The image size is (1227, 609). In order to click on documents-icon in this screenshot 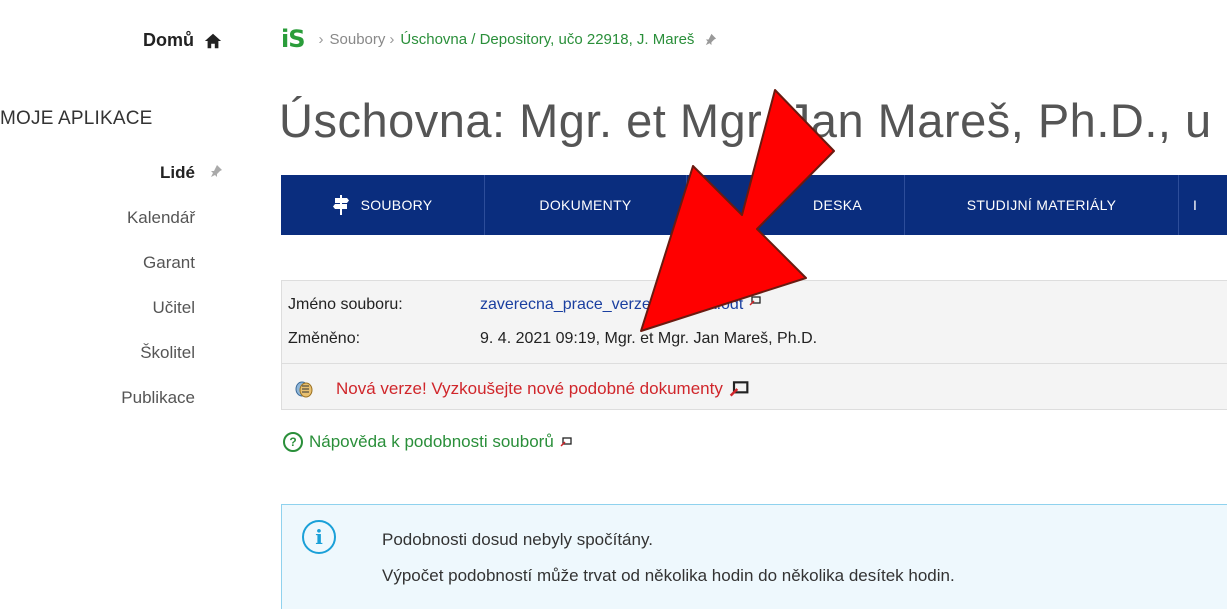, I will do `click(304, 389)`.